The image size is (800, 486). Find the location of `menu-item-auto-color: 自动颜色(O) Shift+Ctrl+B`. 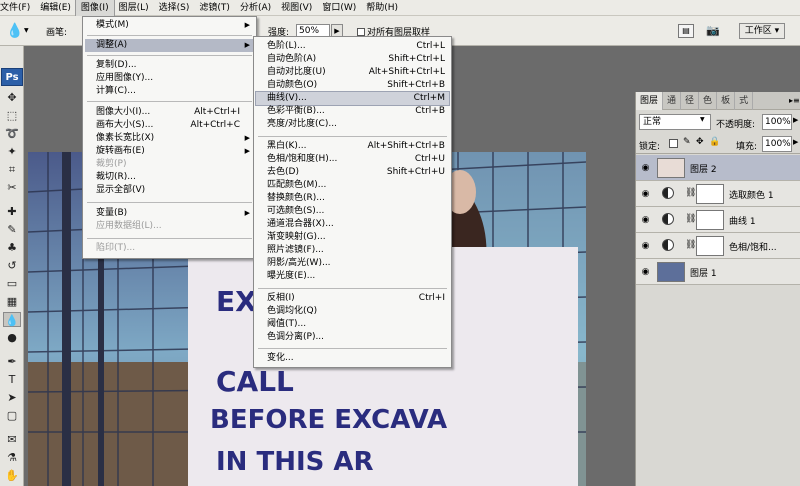

menu-item-auto-color: 自动颜色(O) Shift+Ctrl+B is located at coordinates (352, 85).